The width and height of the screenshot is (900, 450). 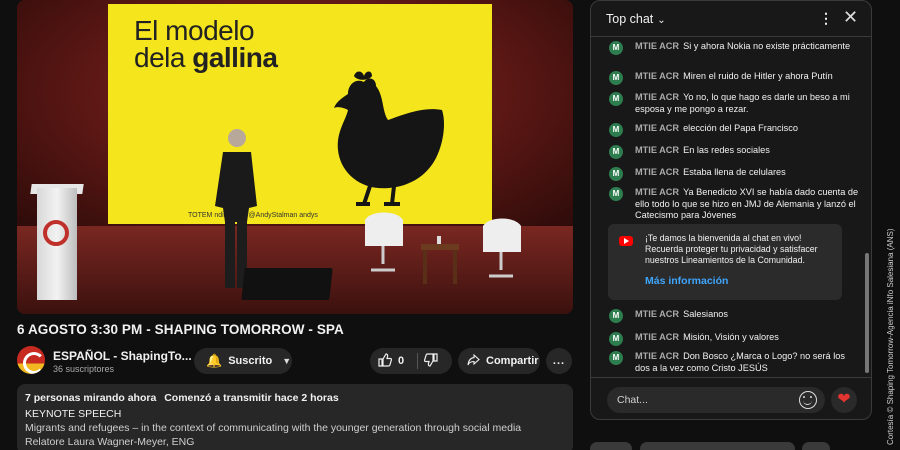 What do you see at coordinates (389, 138) in the screenshot?
I see `hen-icon` at bounding box center [389, 138].